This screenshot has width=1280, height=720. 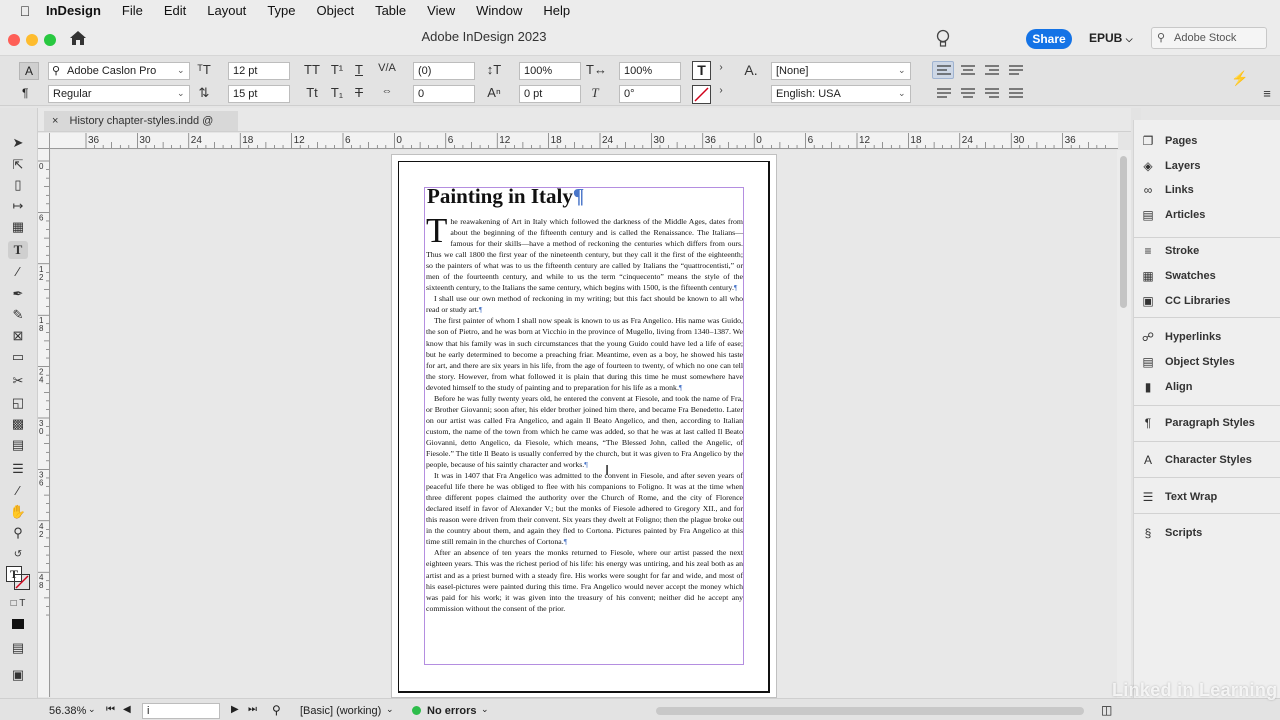 What do you see at coordinates (18, 250) in the screenshot?
I see `type-tool-icon: T` at bounding box center [18, 250].